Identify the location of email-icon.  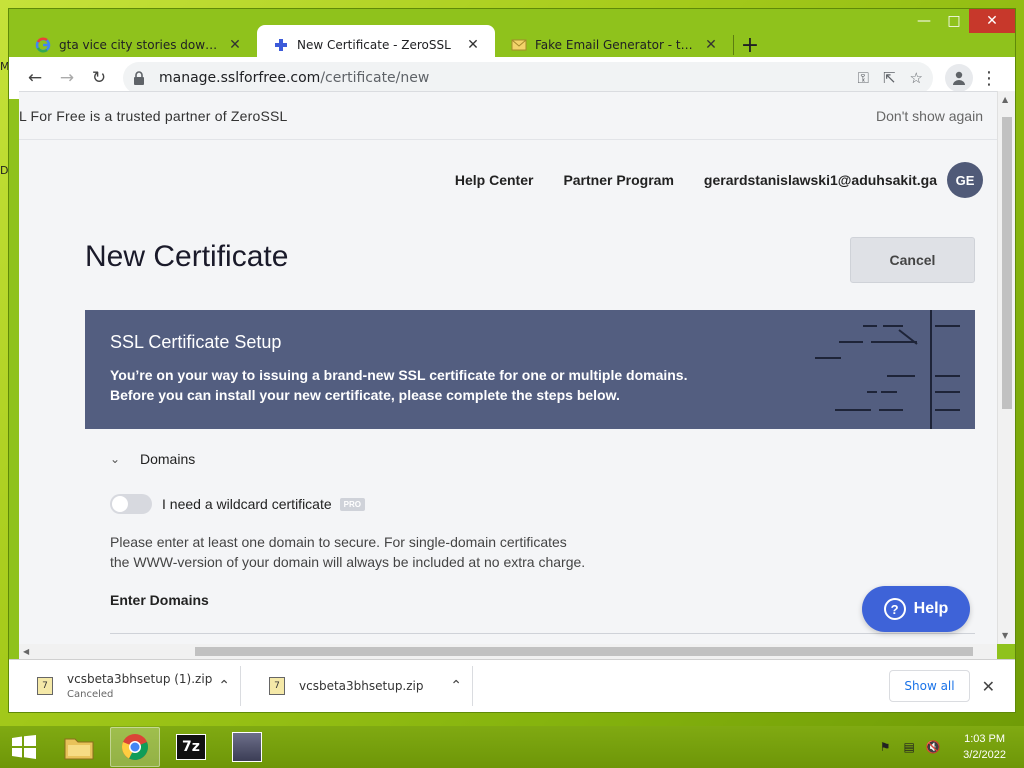
(519, 45).